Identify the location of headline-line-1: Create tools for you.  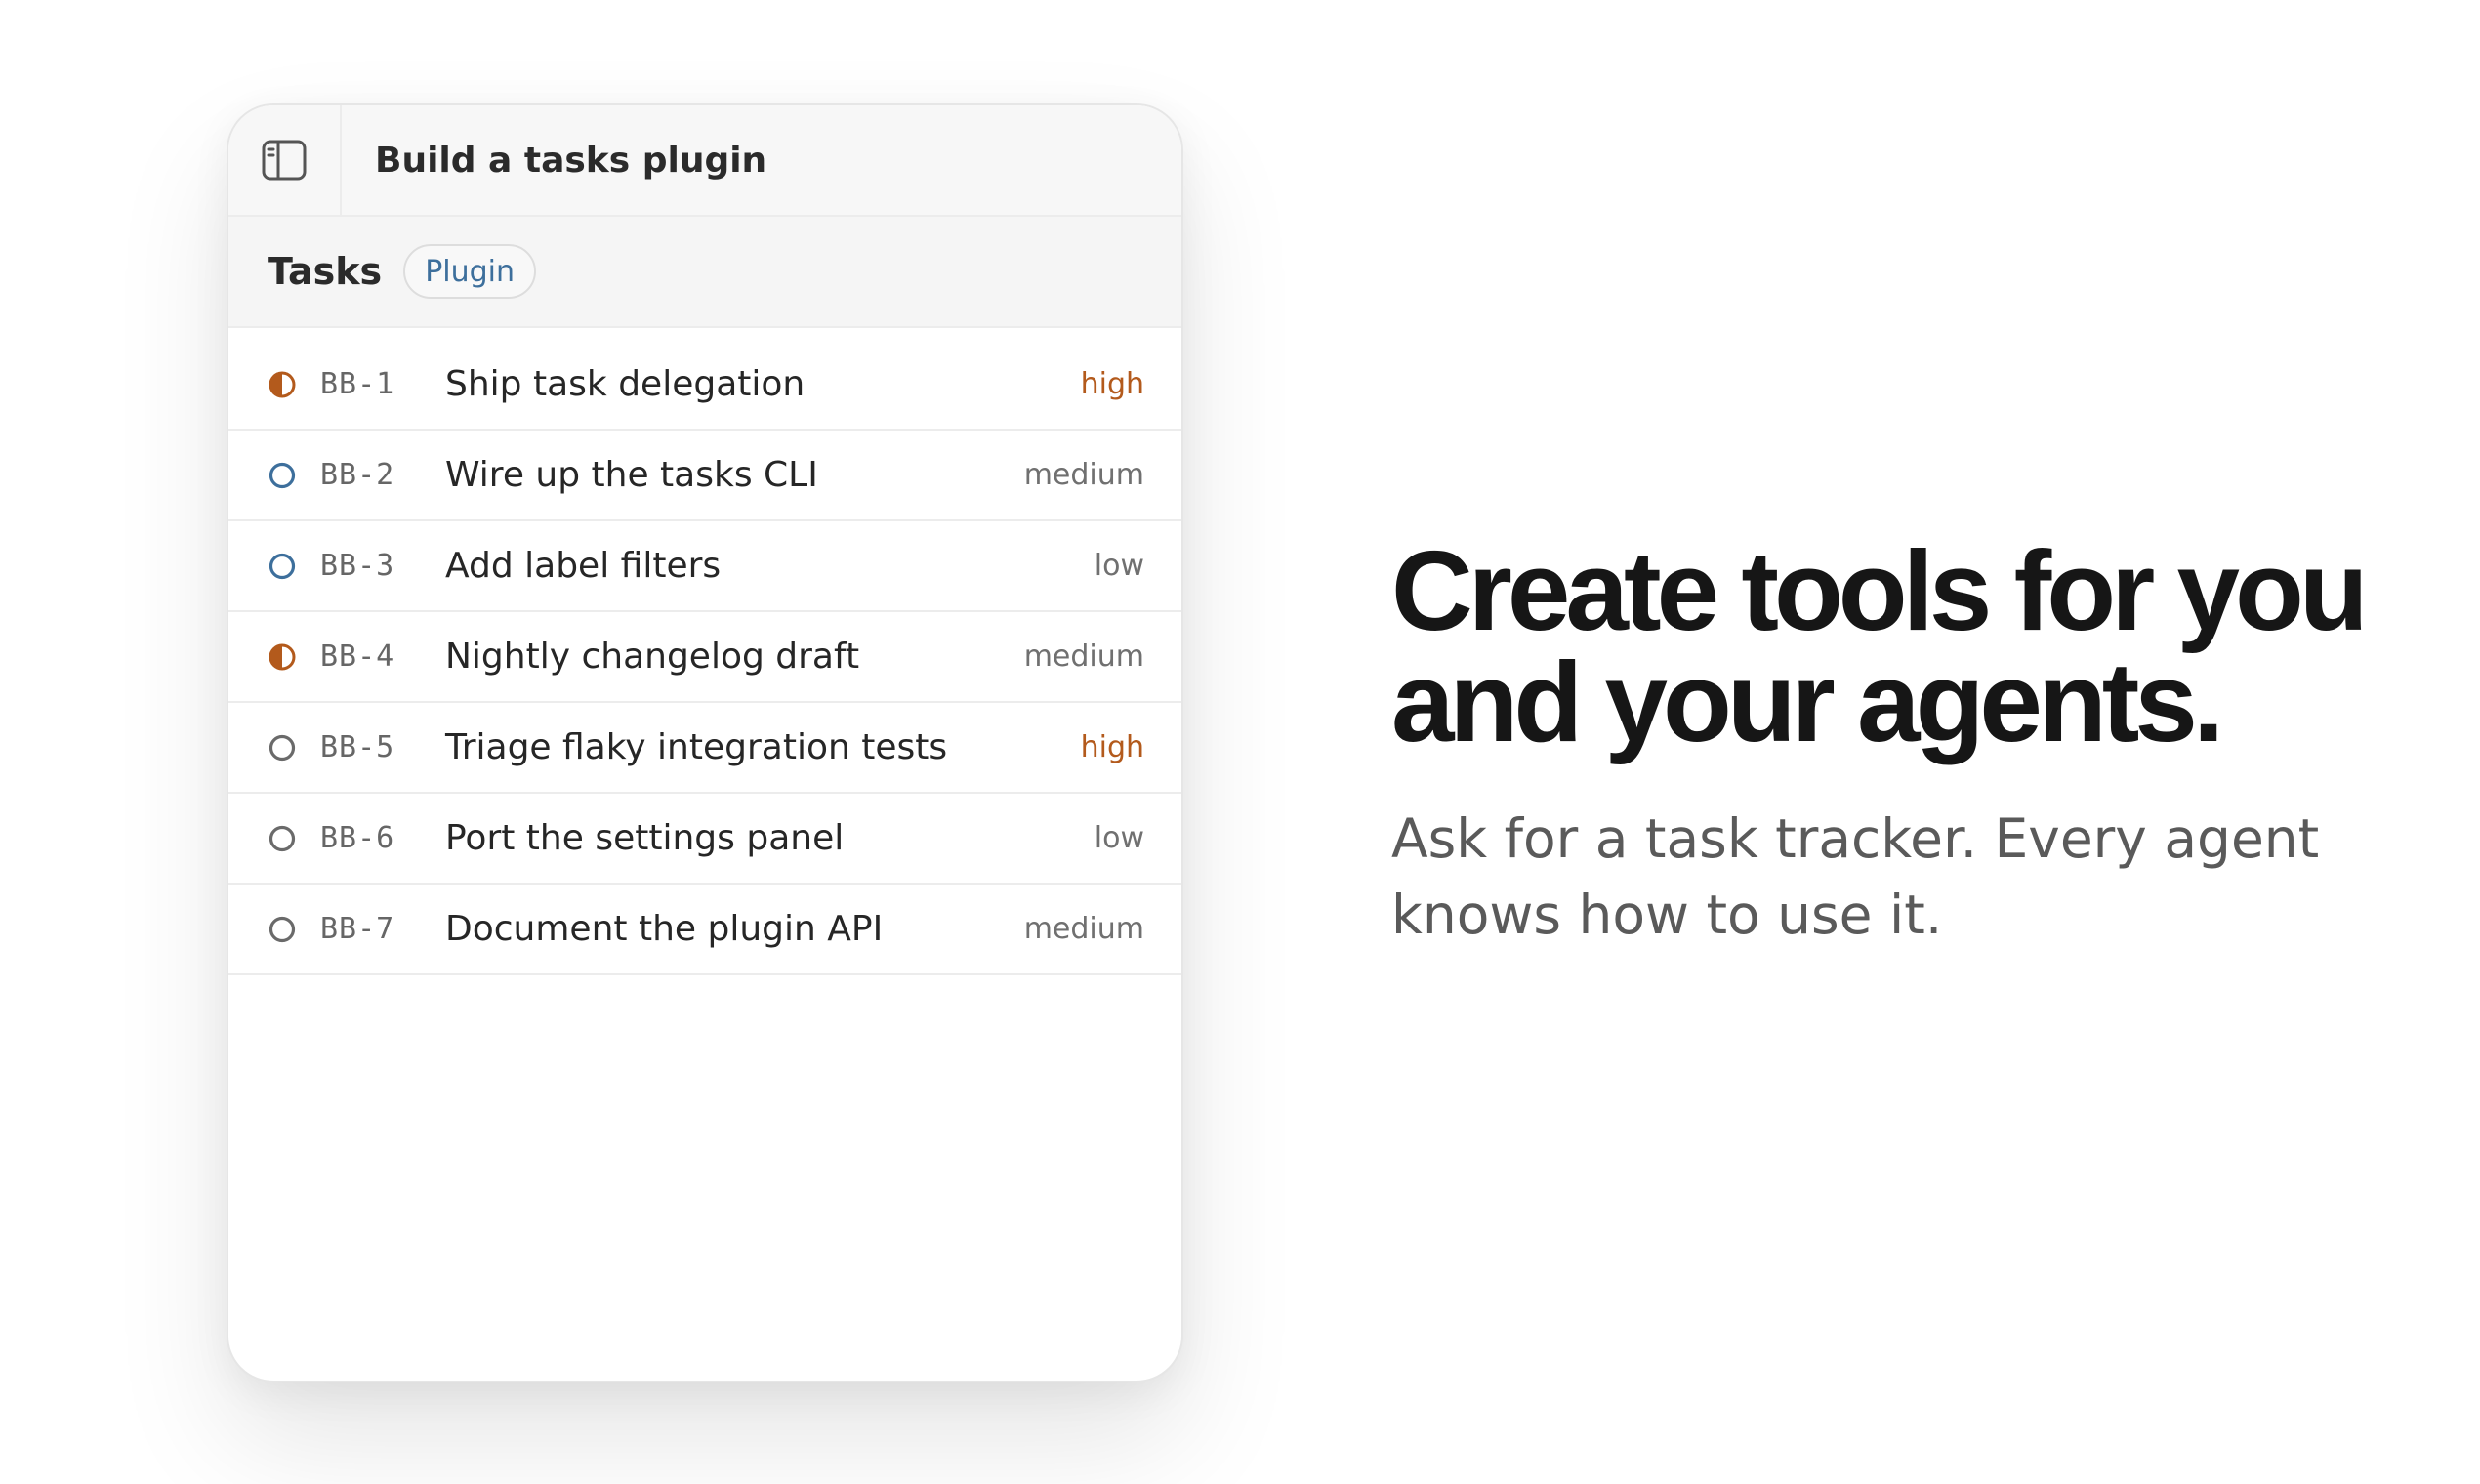
(1880, 591).